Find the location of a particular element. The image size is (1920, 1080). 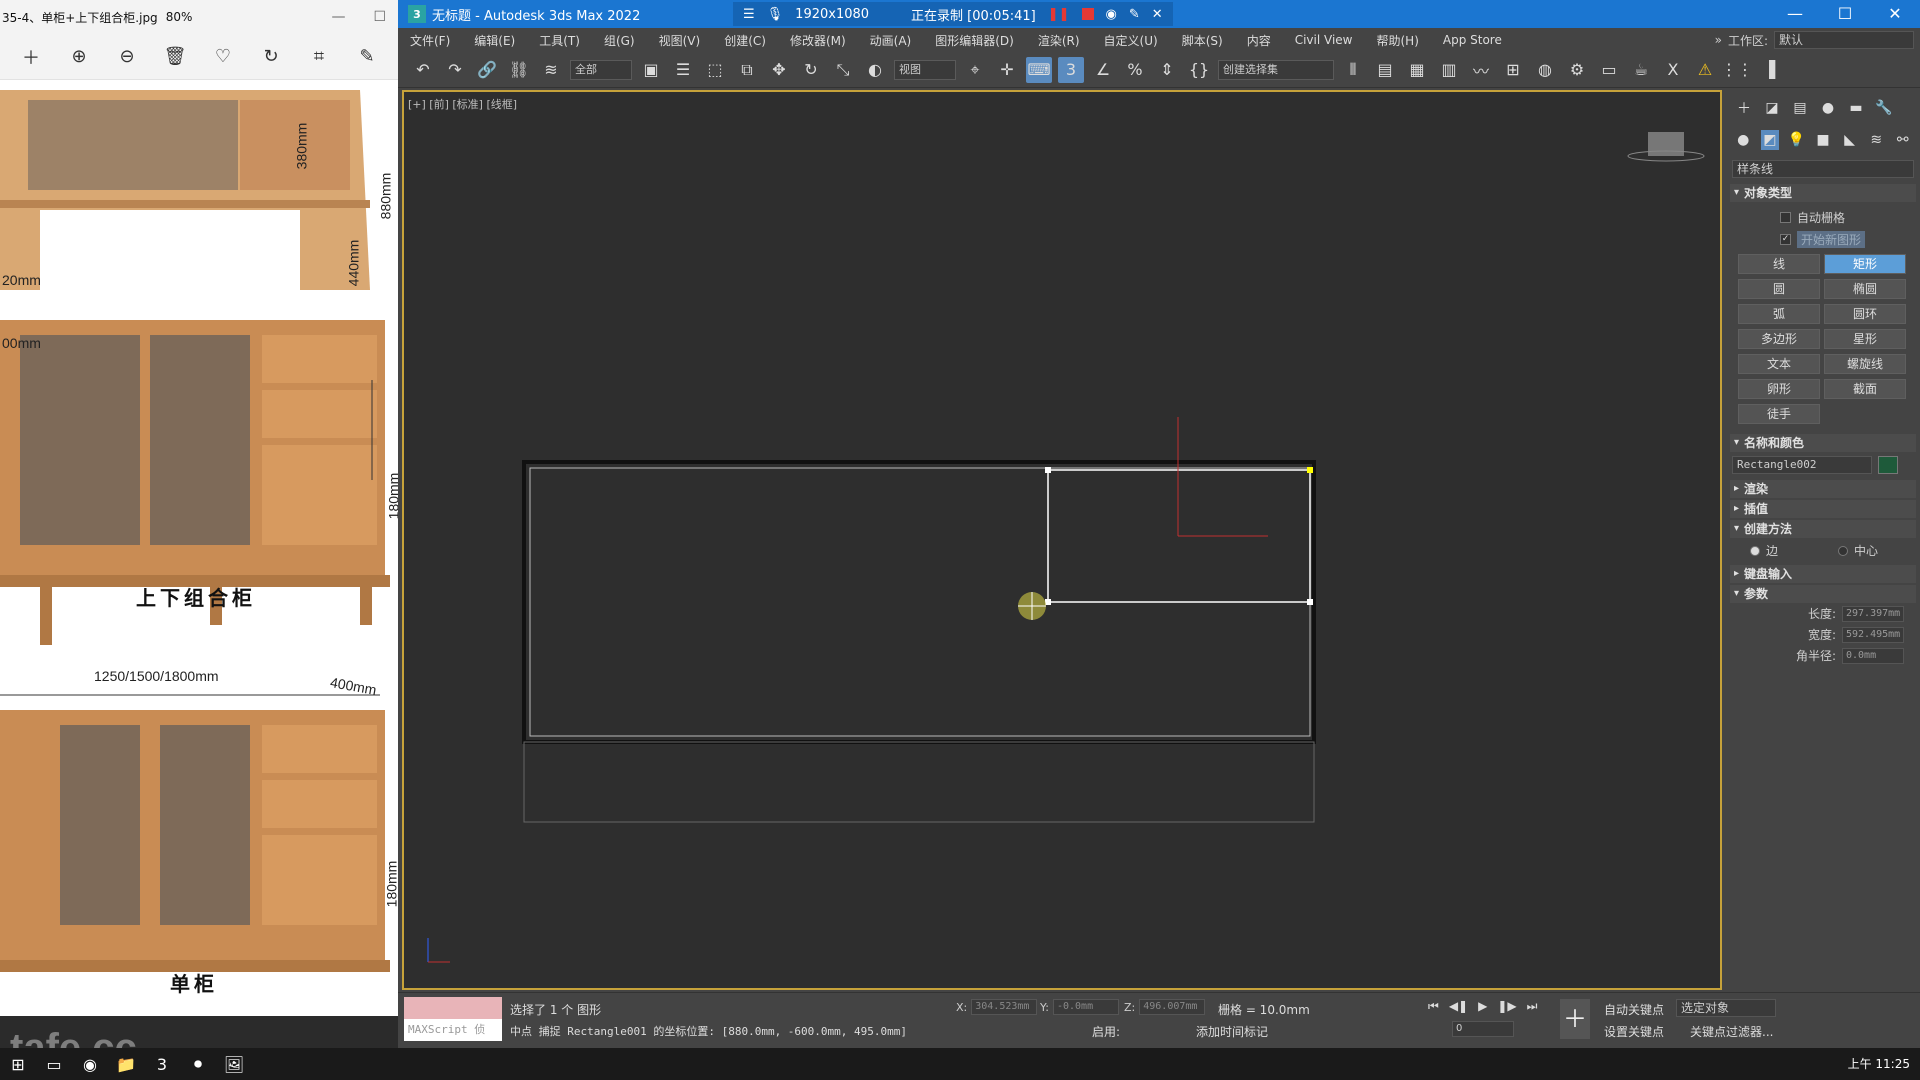

render-icon: ☕ is located at coordinates (1641, 70).